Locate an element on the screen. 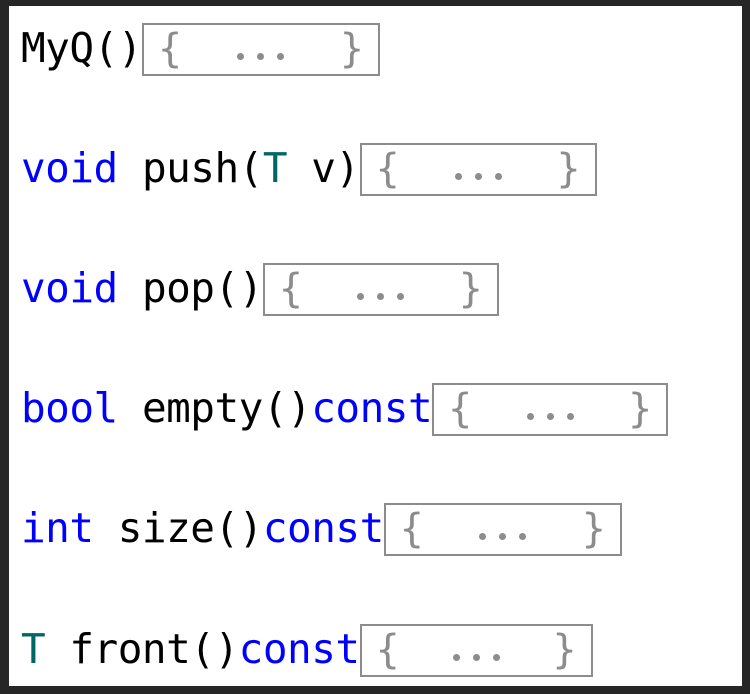  signature-token-punctuation: () is located at coordinates (118, 48).